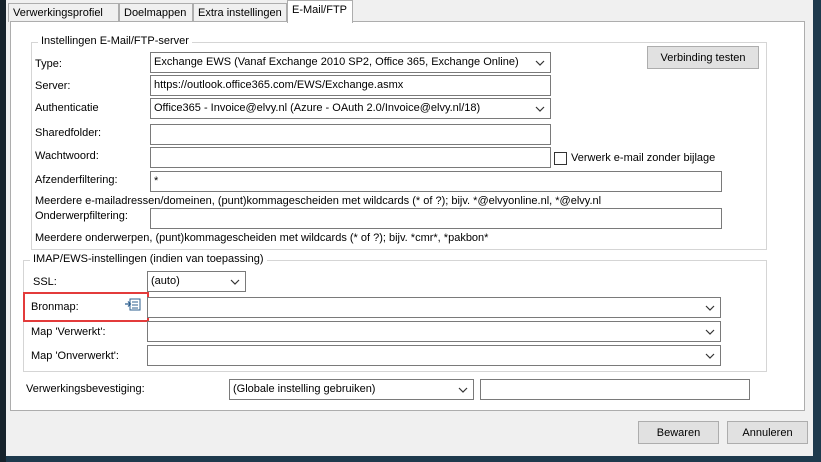  What do you see at coordinates (350, 157) in the screenshot?
I see `password-input` at bounding box center [350, 157].